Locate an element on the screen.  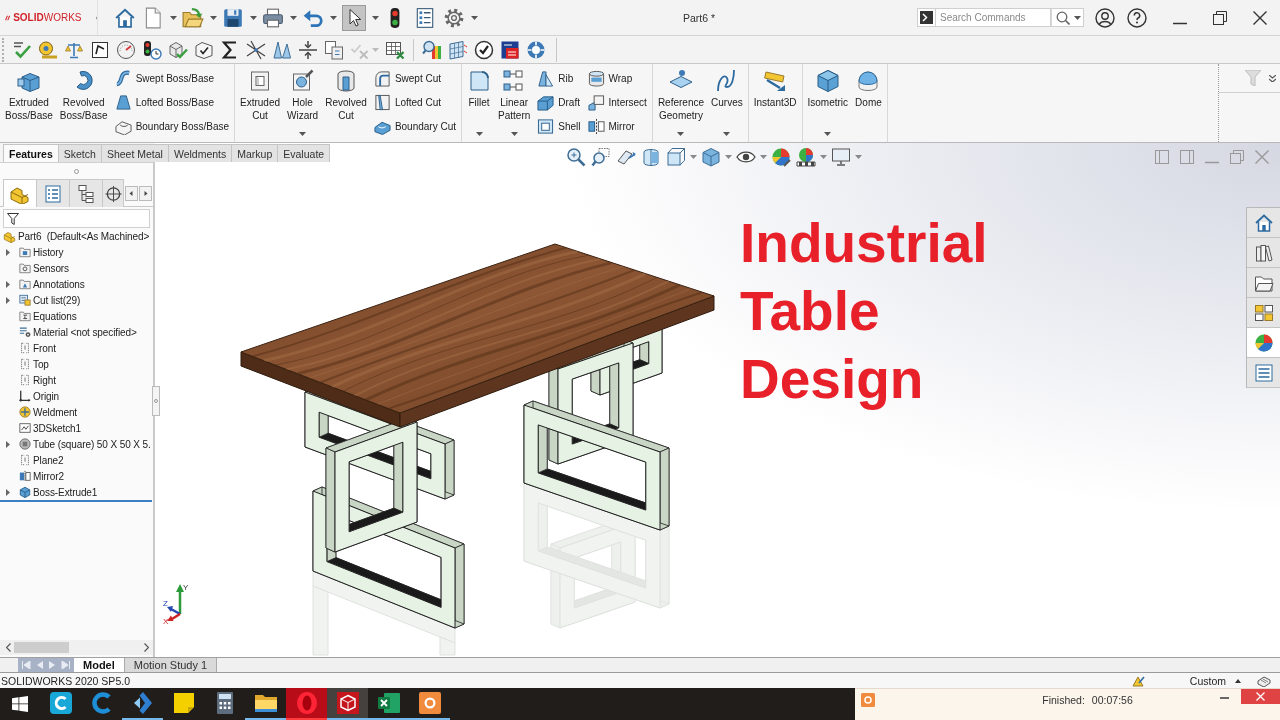
magnifier-stripes-icon is located at coordinates (432, 49).